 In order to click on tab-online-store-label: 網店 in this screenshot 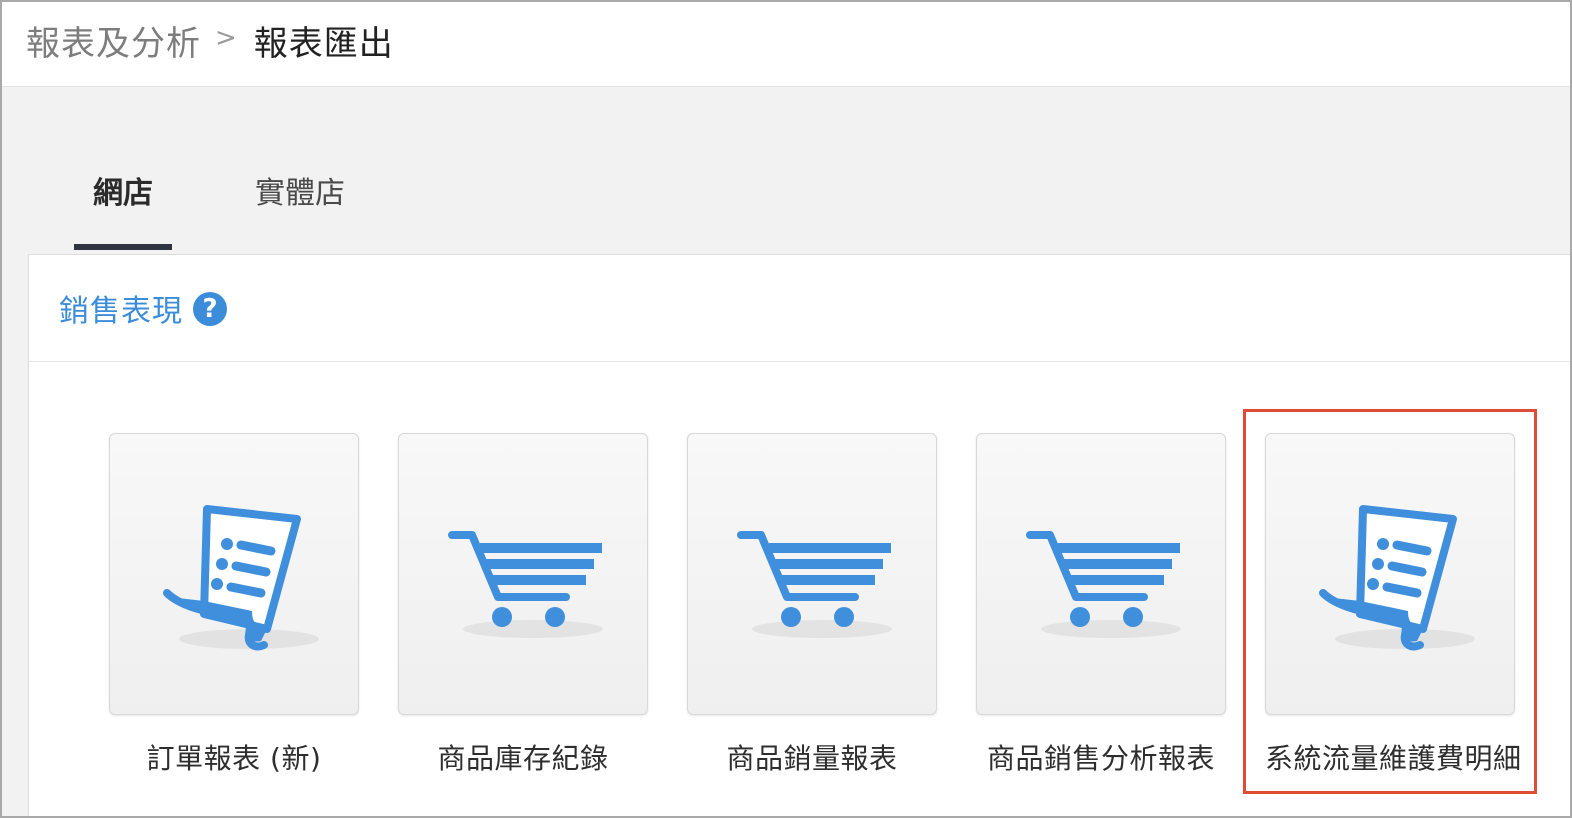, I will do `click(123, 193)`.